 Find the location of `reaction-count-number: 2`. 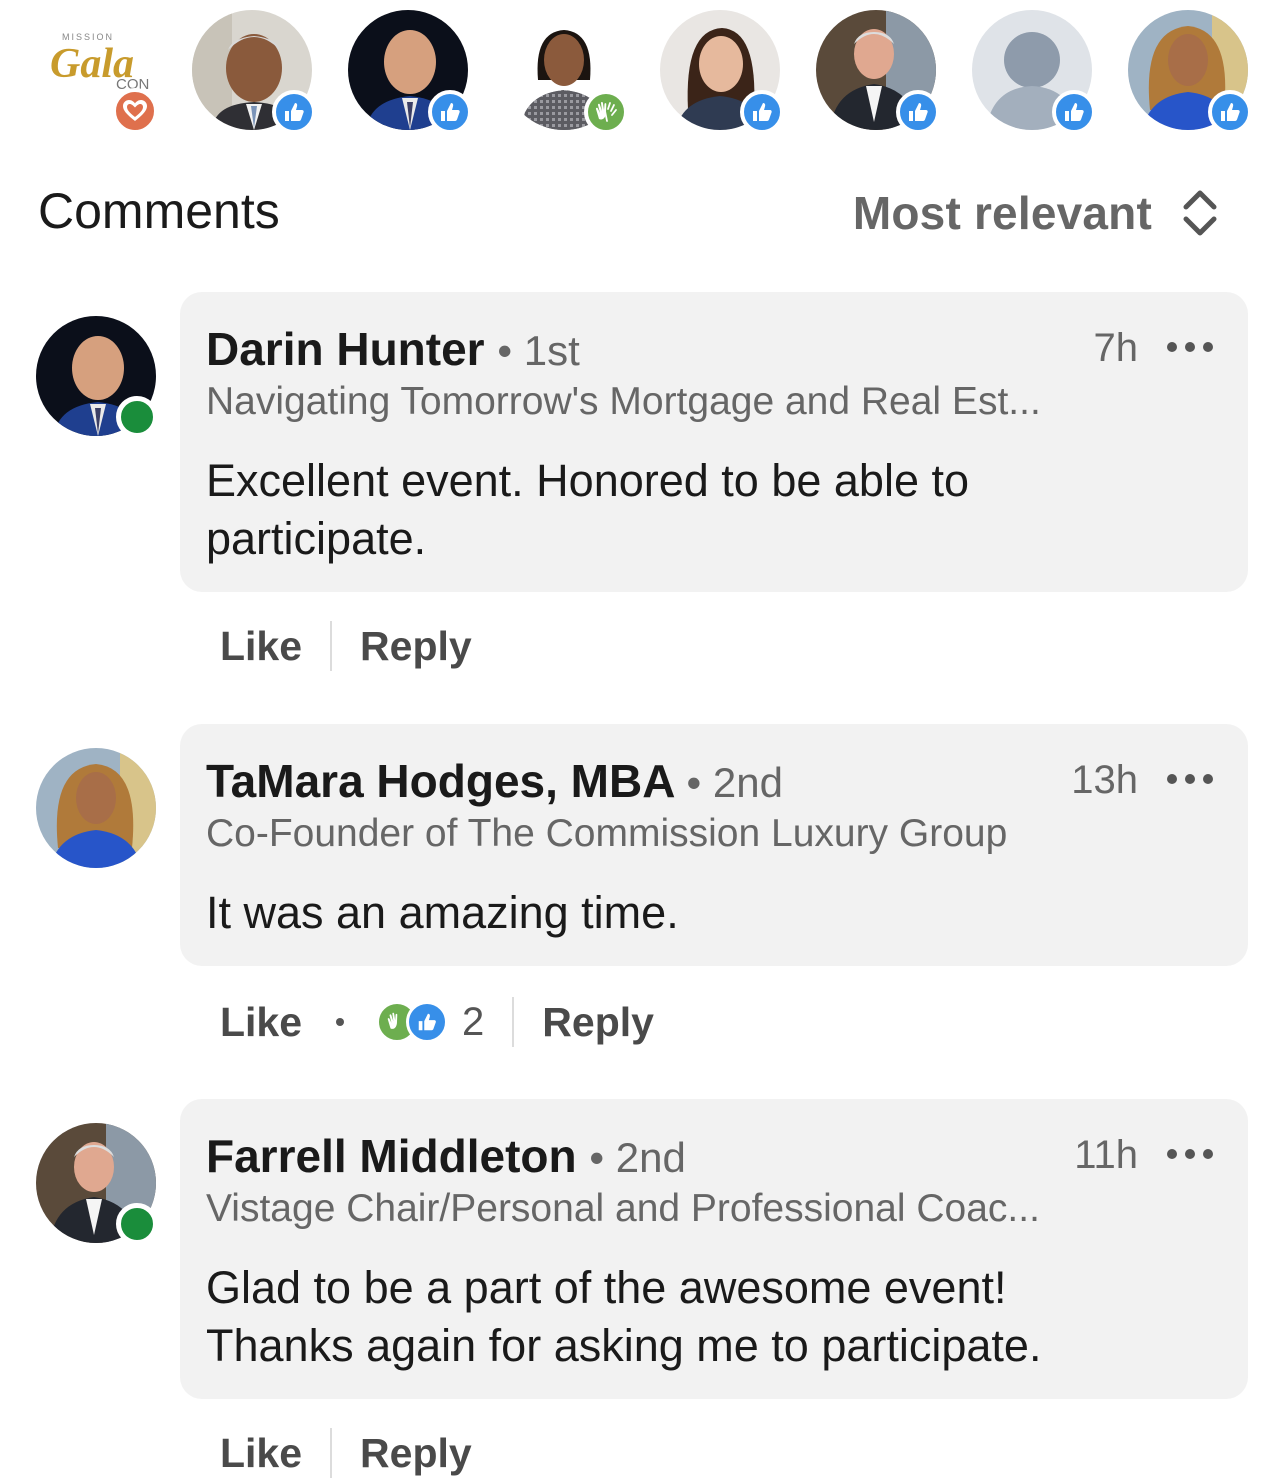

reaction-count-number: 2 is located at coordinates (473, 1021).